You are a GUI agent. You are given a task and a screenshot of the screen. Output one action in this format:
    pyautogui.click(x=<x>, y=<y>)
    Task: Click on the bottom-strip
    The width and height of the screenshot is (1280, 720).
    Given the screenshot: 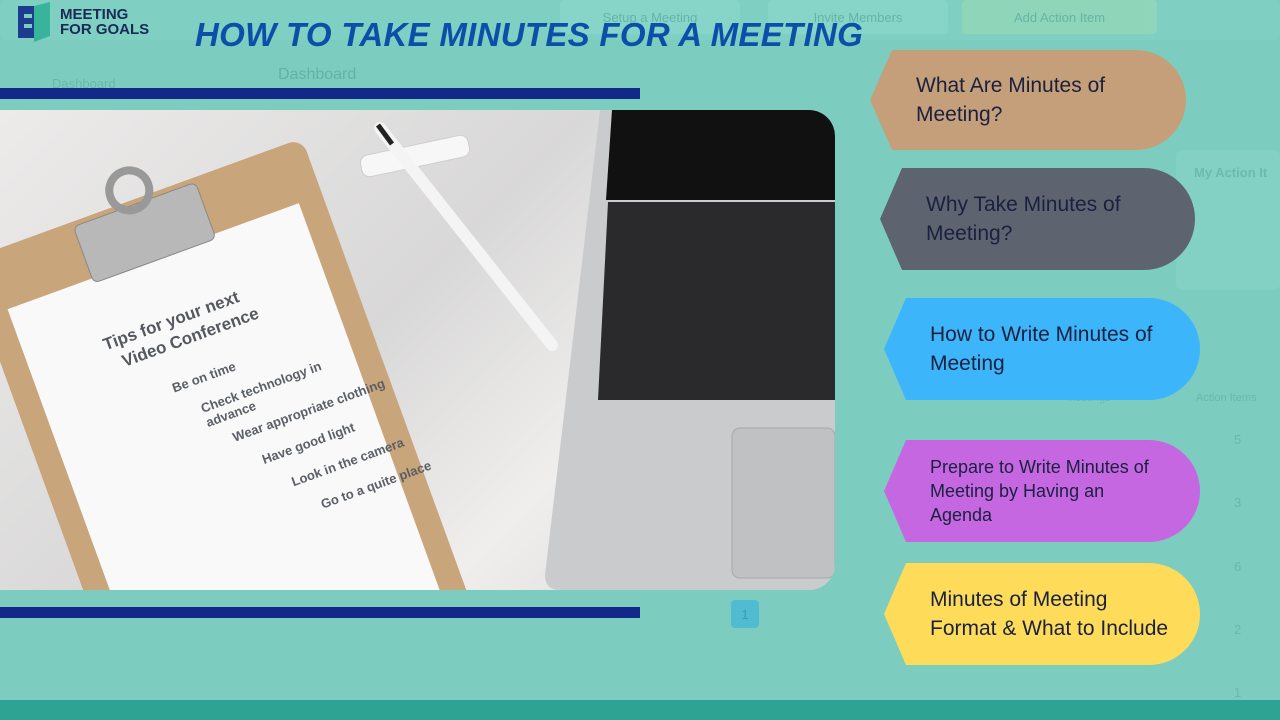 What is the action you would take?
    pyautogui.click(x=640, y=710)
    